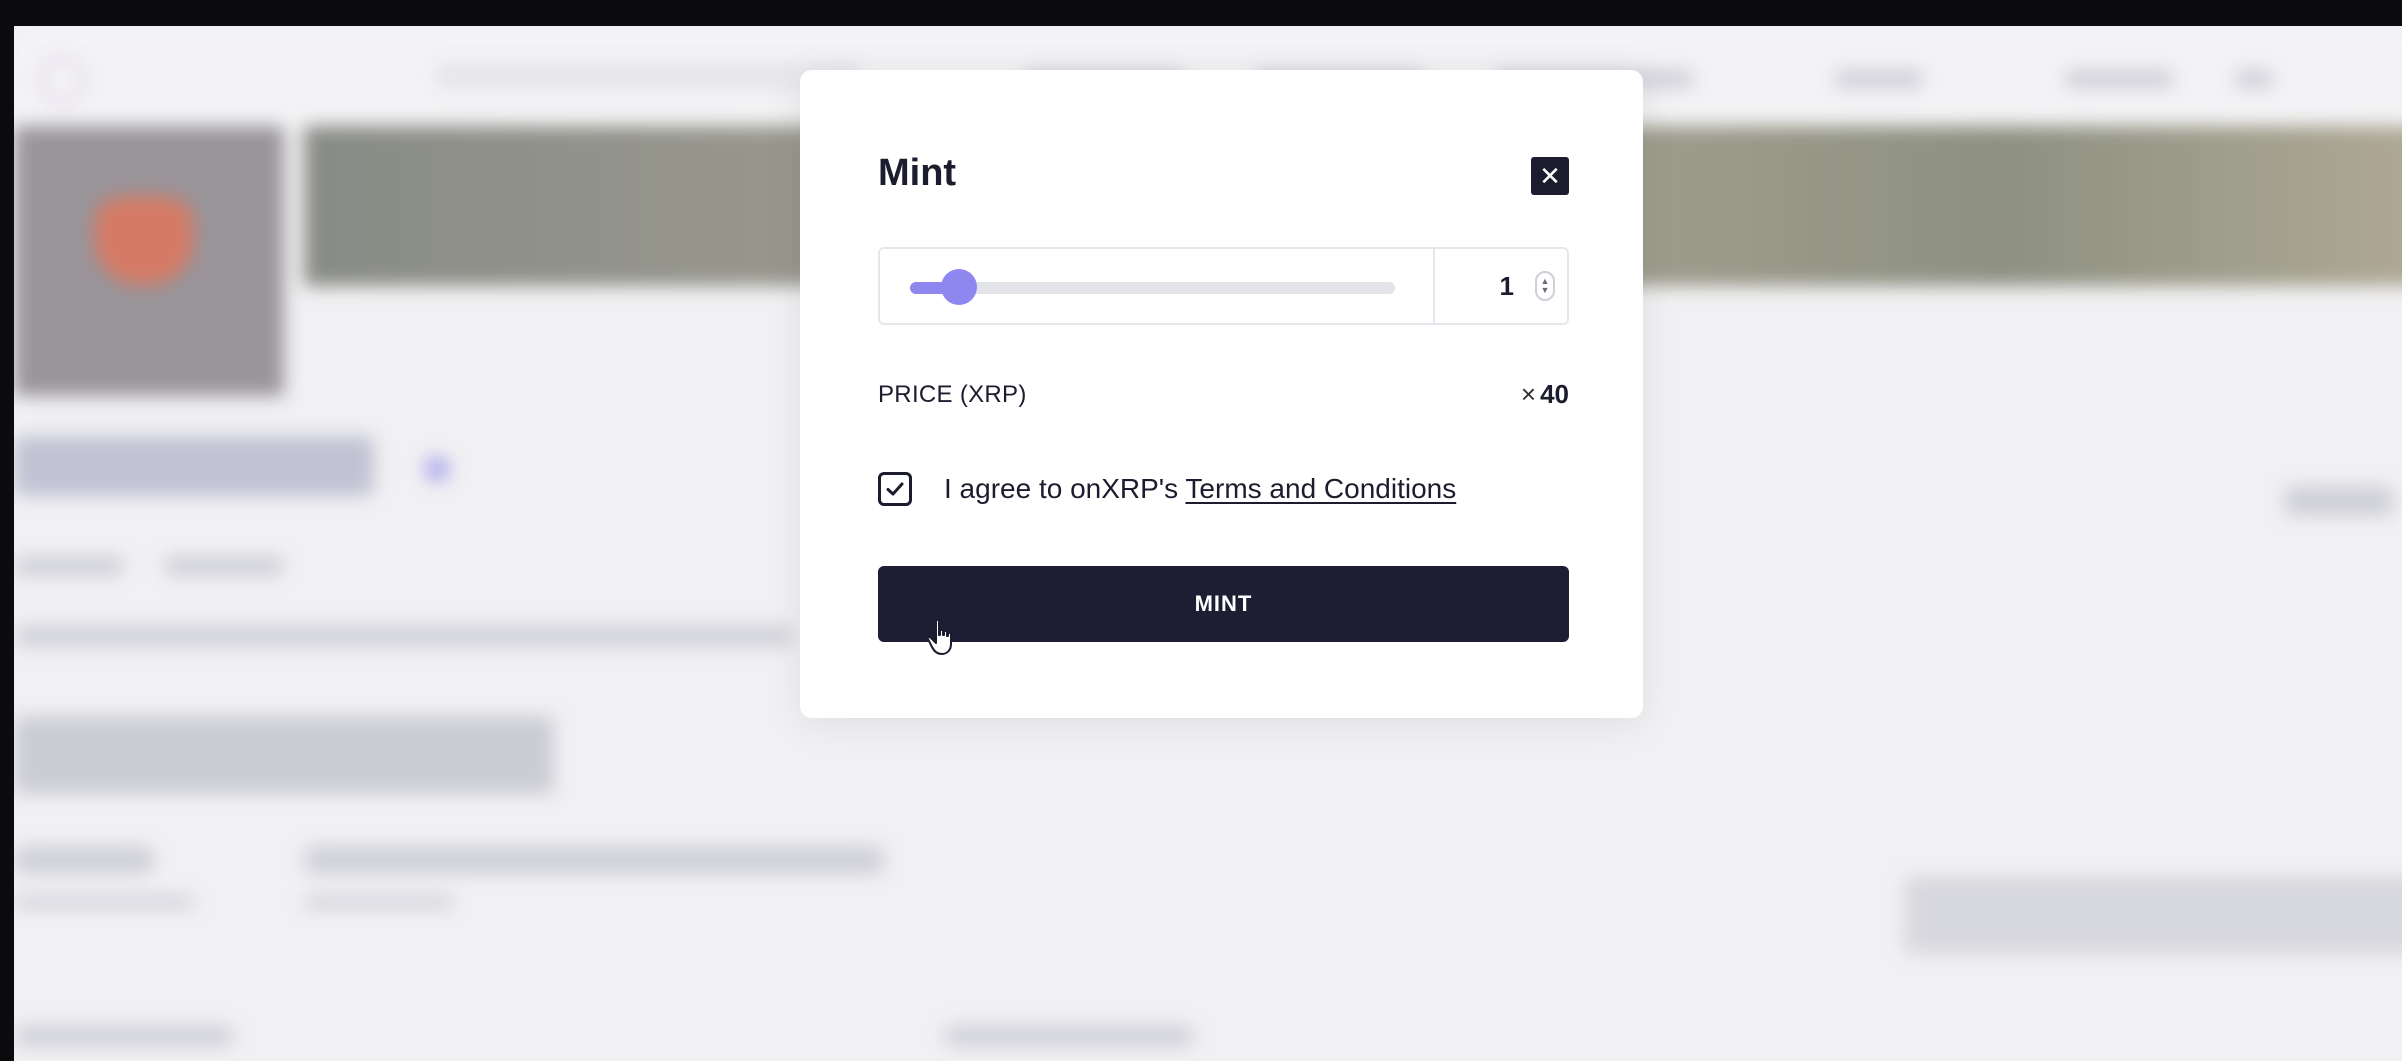 Image resolution: width=2402 pixels, height=1061 pixels. What do you see at coordinates (114, 77) in the screenshot?
I see `logo-placeholder` at bounding box center [114, 77].